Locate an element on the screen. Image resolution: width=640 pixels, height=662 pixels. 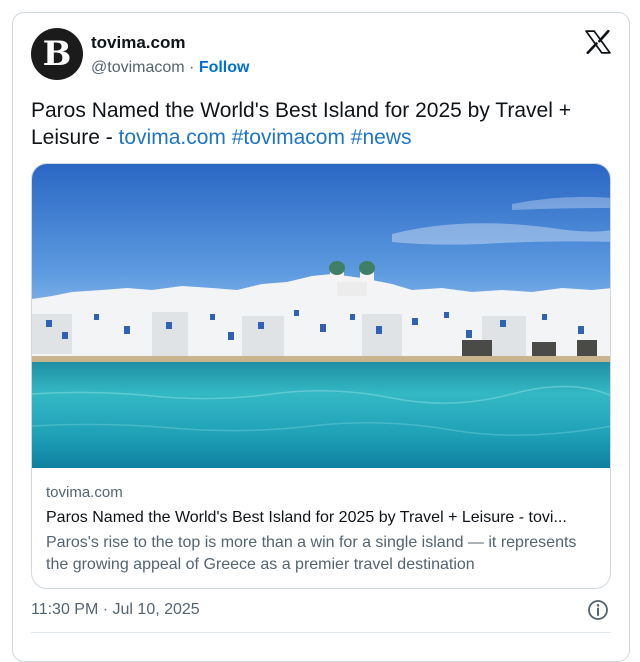
card-domain: tovima.com is located at coordinates (84, 492).